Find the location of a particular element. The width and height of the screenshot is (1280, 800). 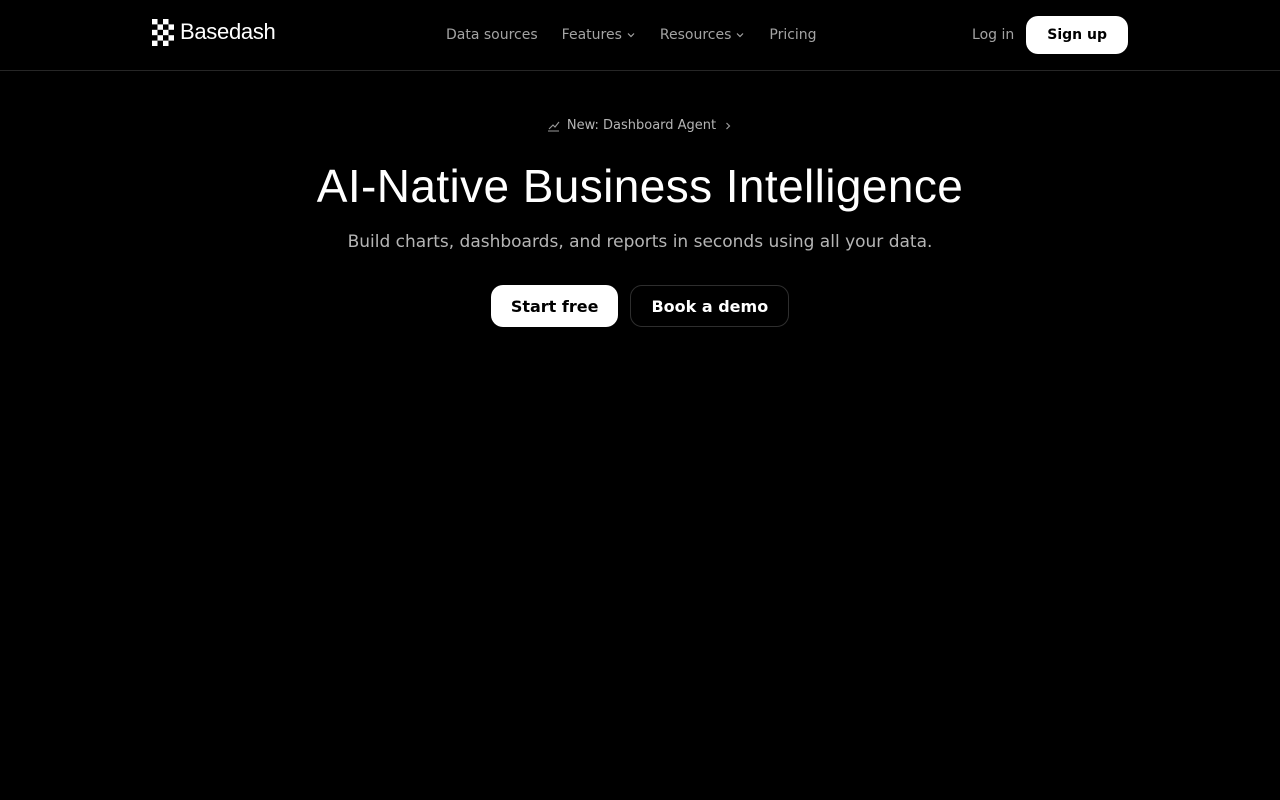

auth-actions: Log in Sign up is located at coordinates (1050, 35).